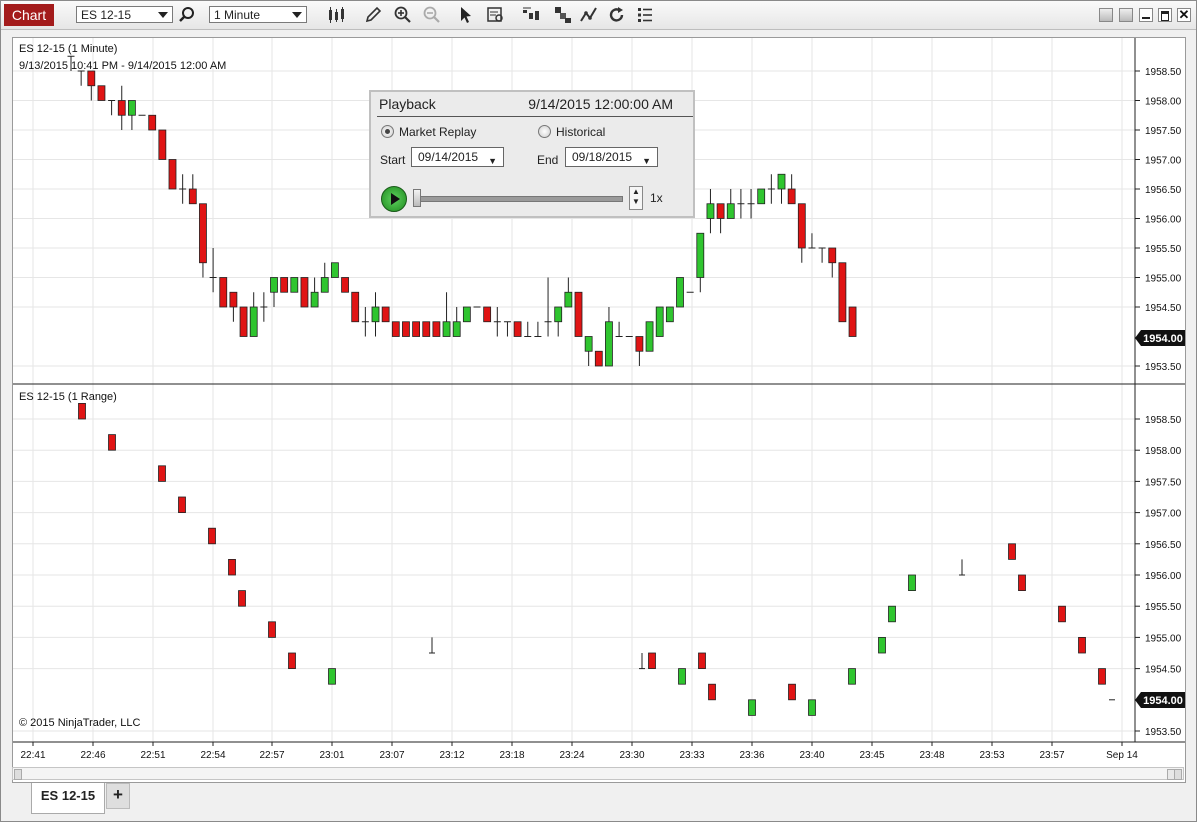  I want to click on chart-title-tab: Chart, so click(29, 15).